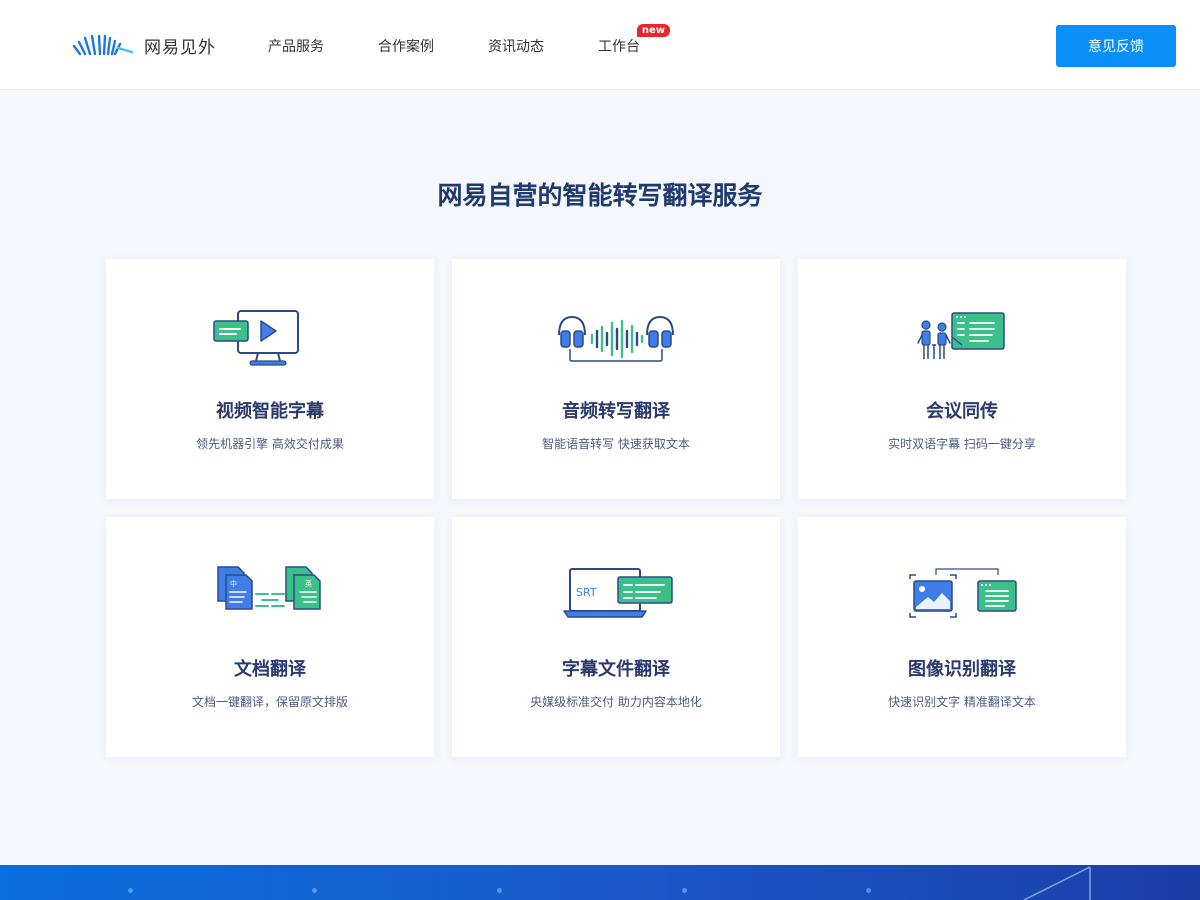 This screenshot has height=900, width=1200. I want to click on card-title: 会议同传, so click(962, 411).